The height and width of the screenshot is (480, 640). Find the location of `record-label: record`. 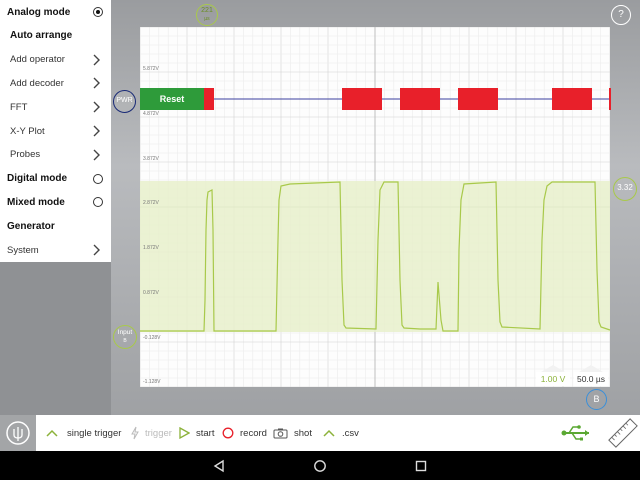

record-label: record is located at coordinates (253, 433).